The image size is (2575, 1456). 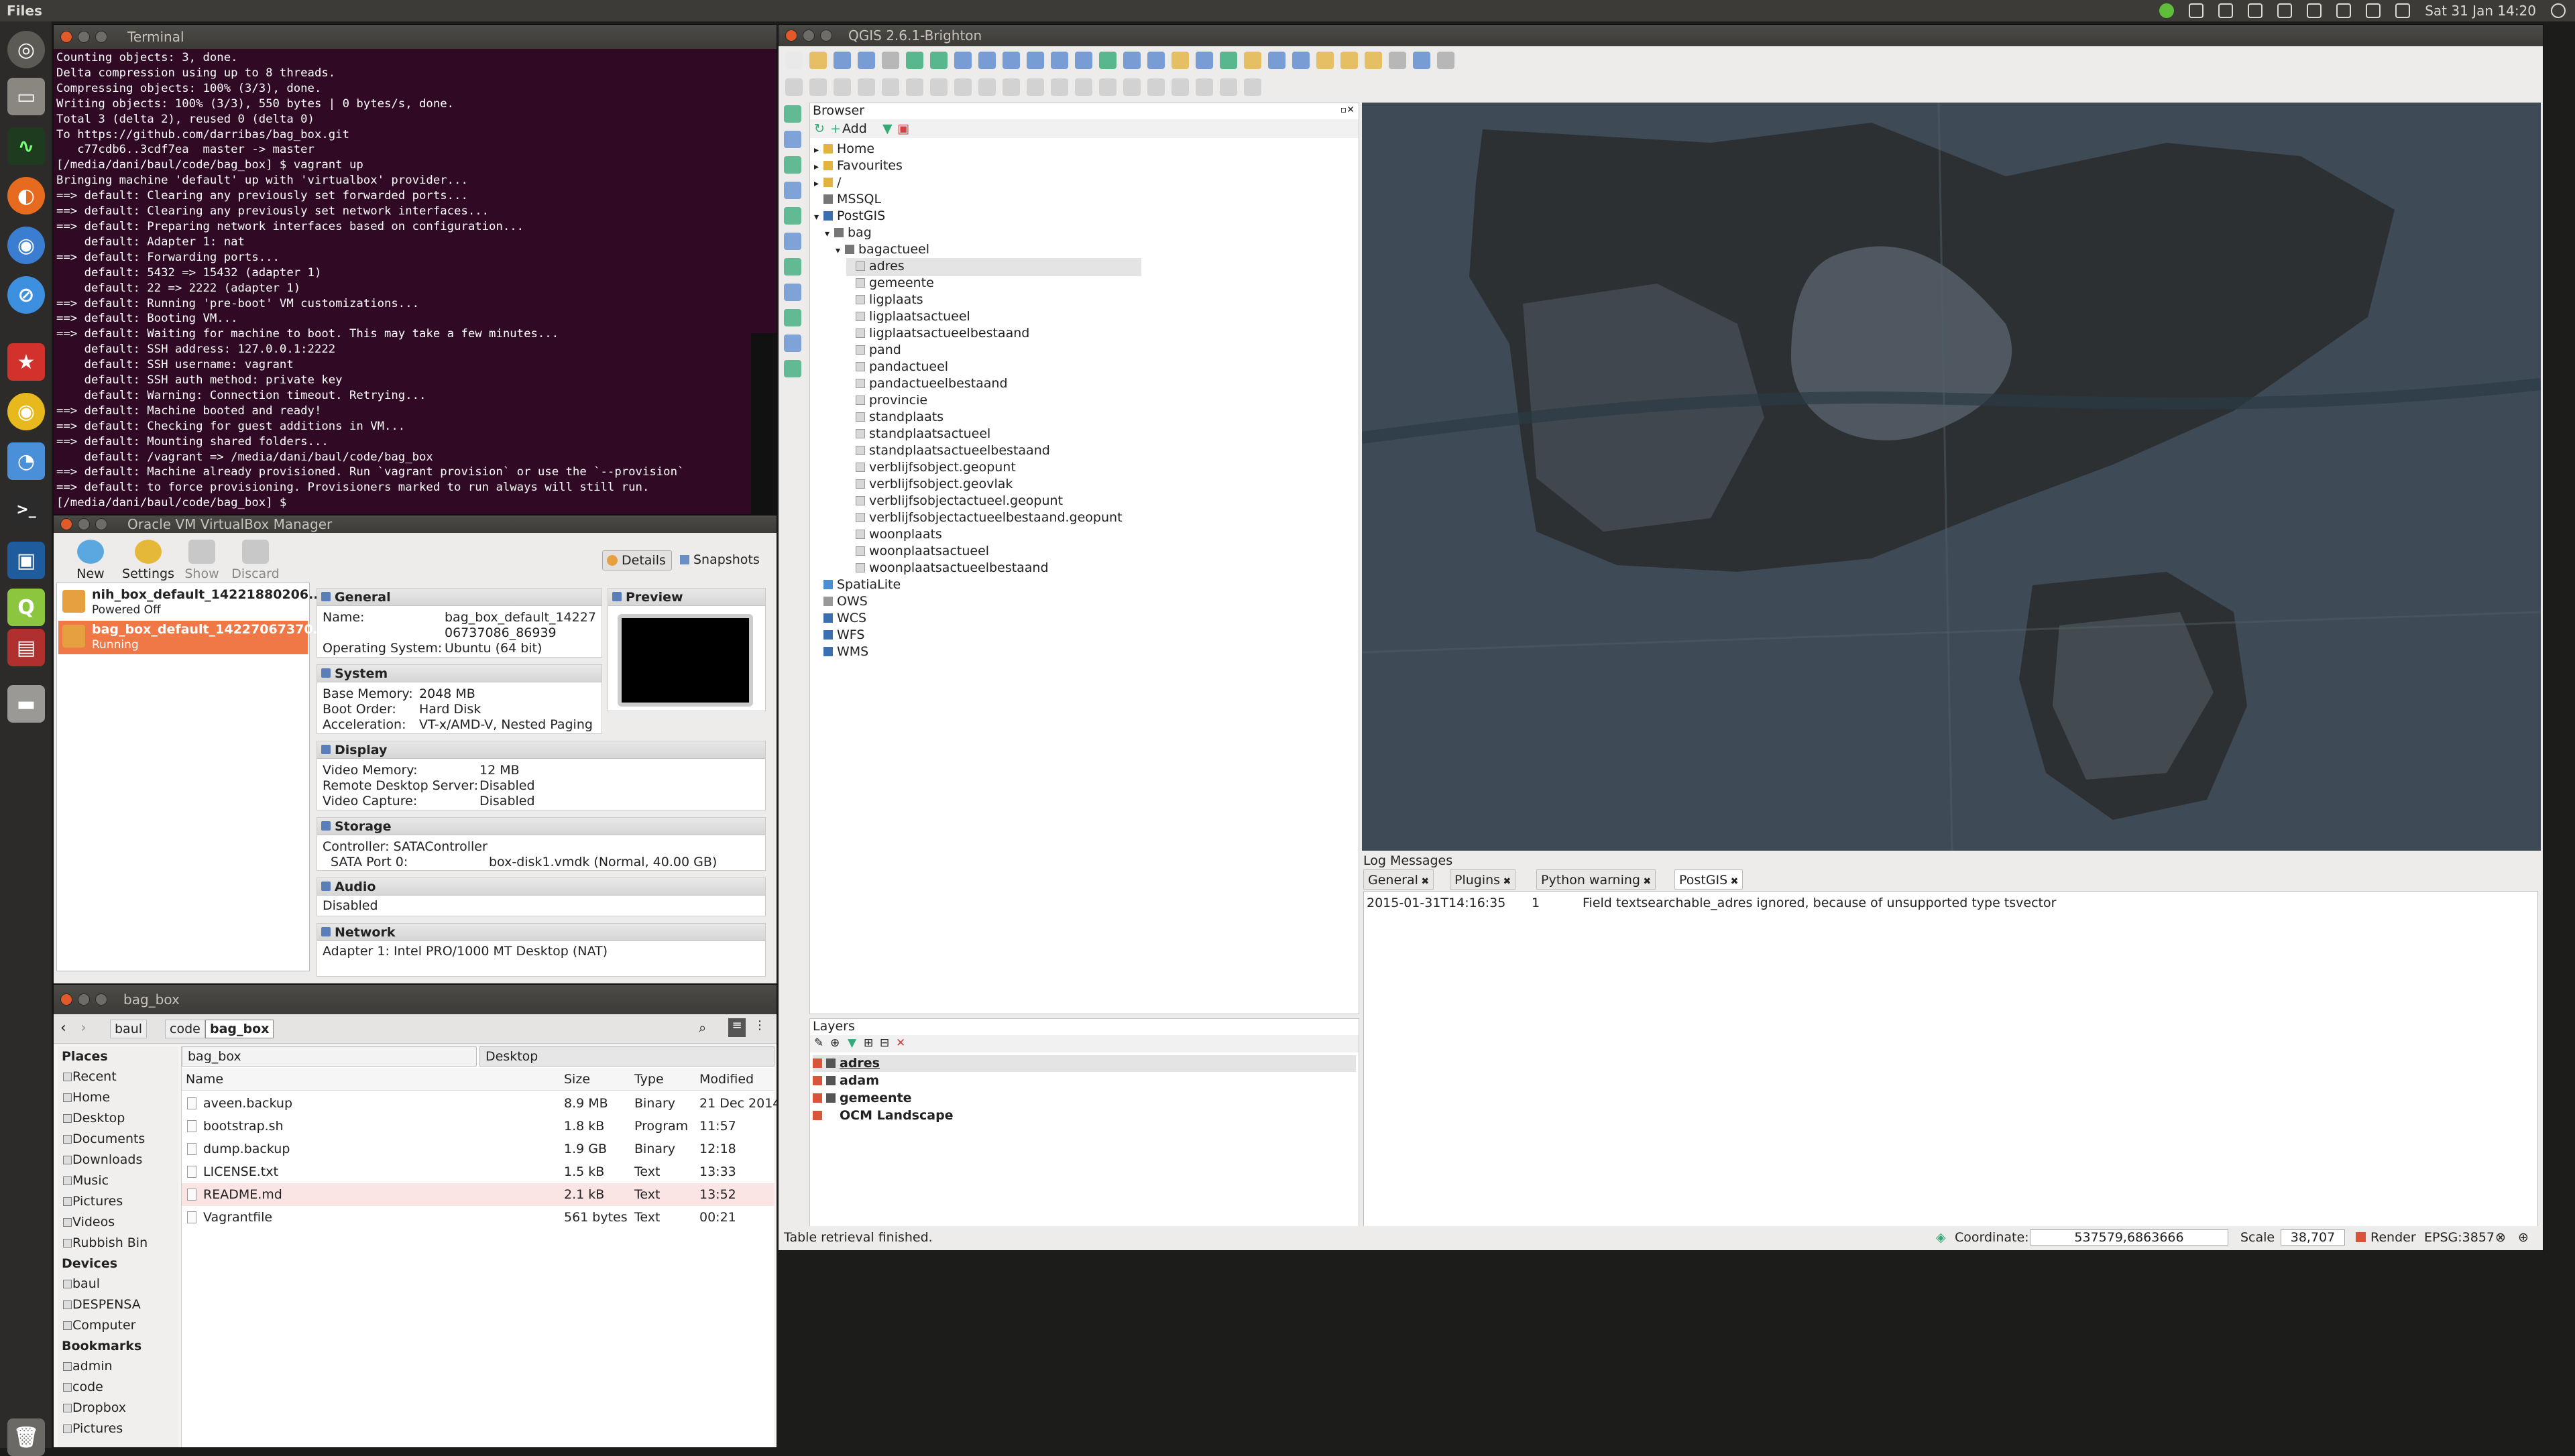 I want to click on add-icon: +, so click(x=835, y=128).